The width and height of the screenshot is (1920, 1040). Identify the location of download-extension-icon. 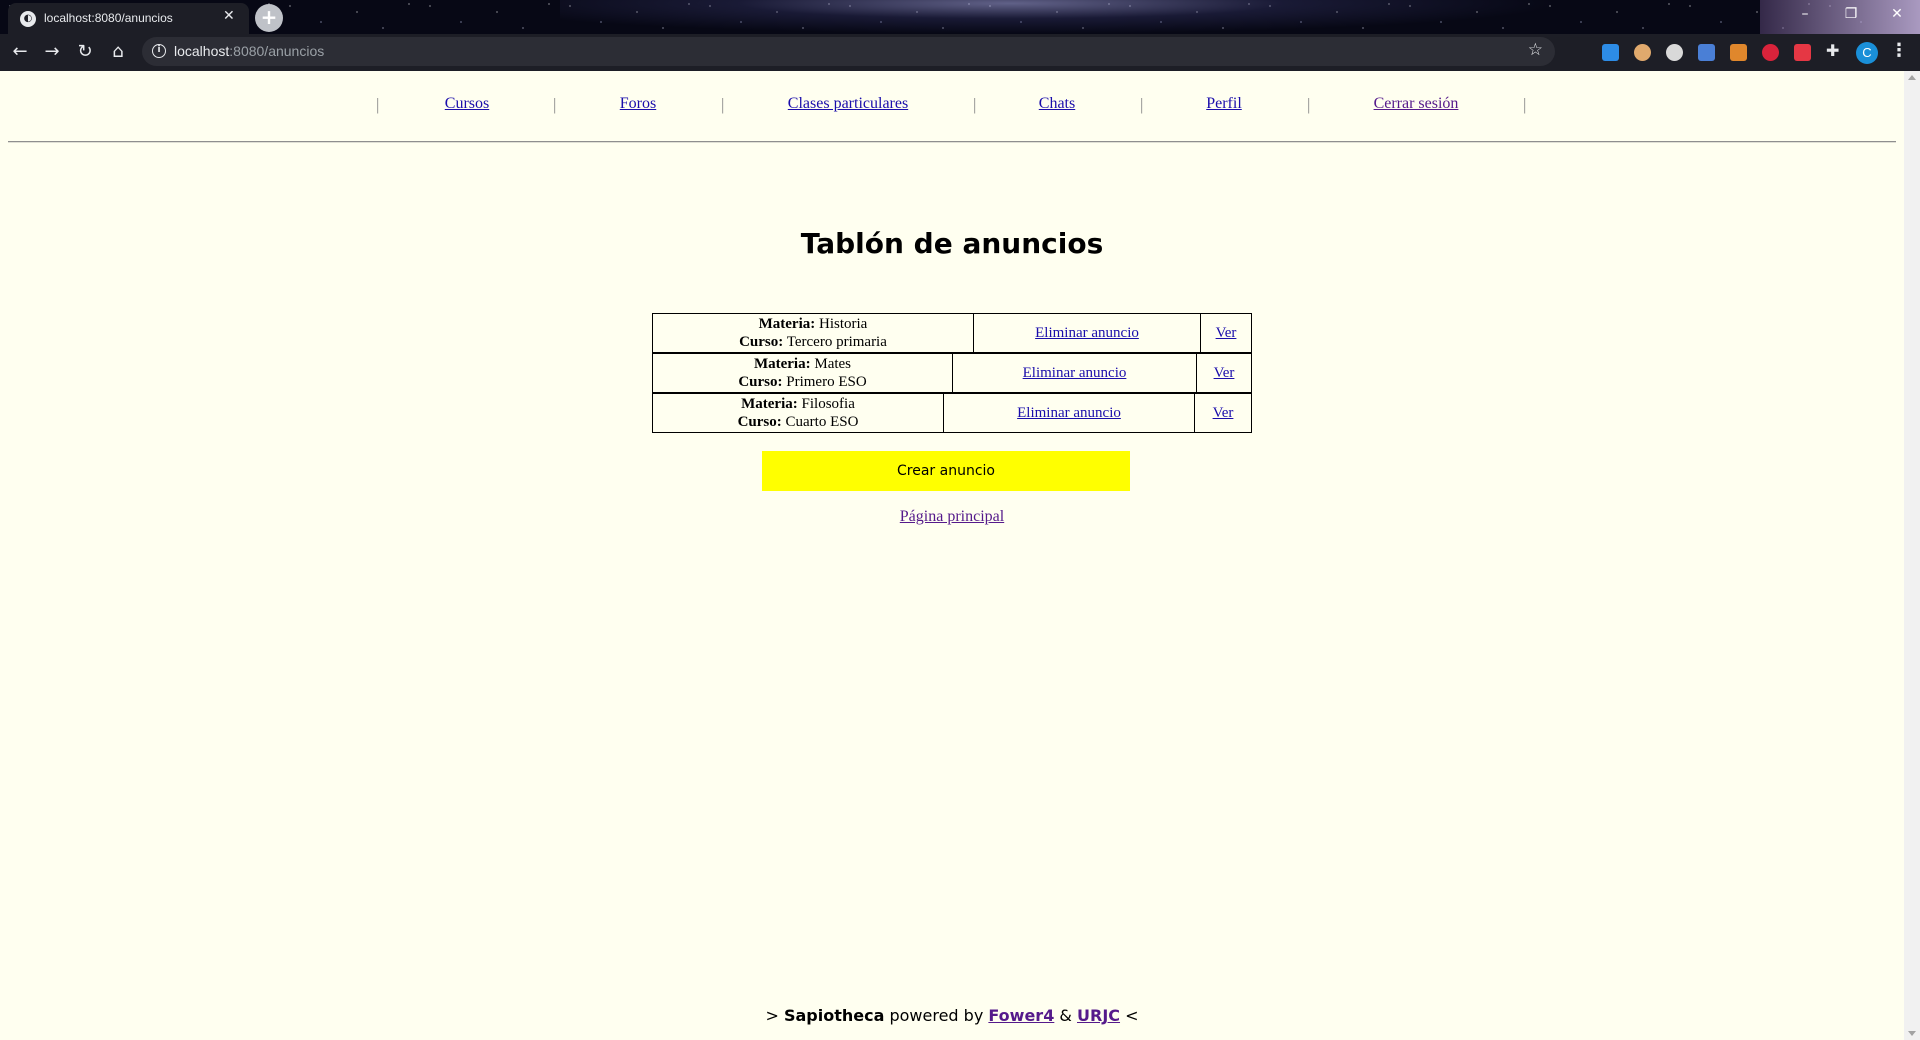
(1610, 52).